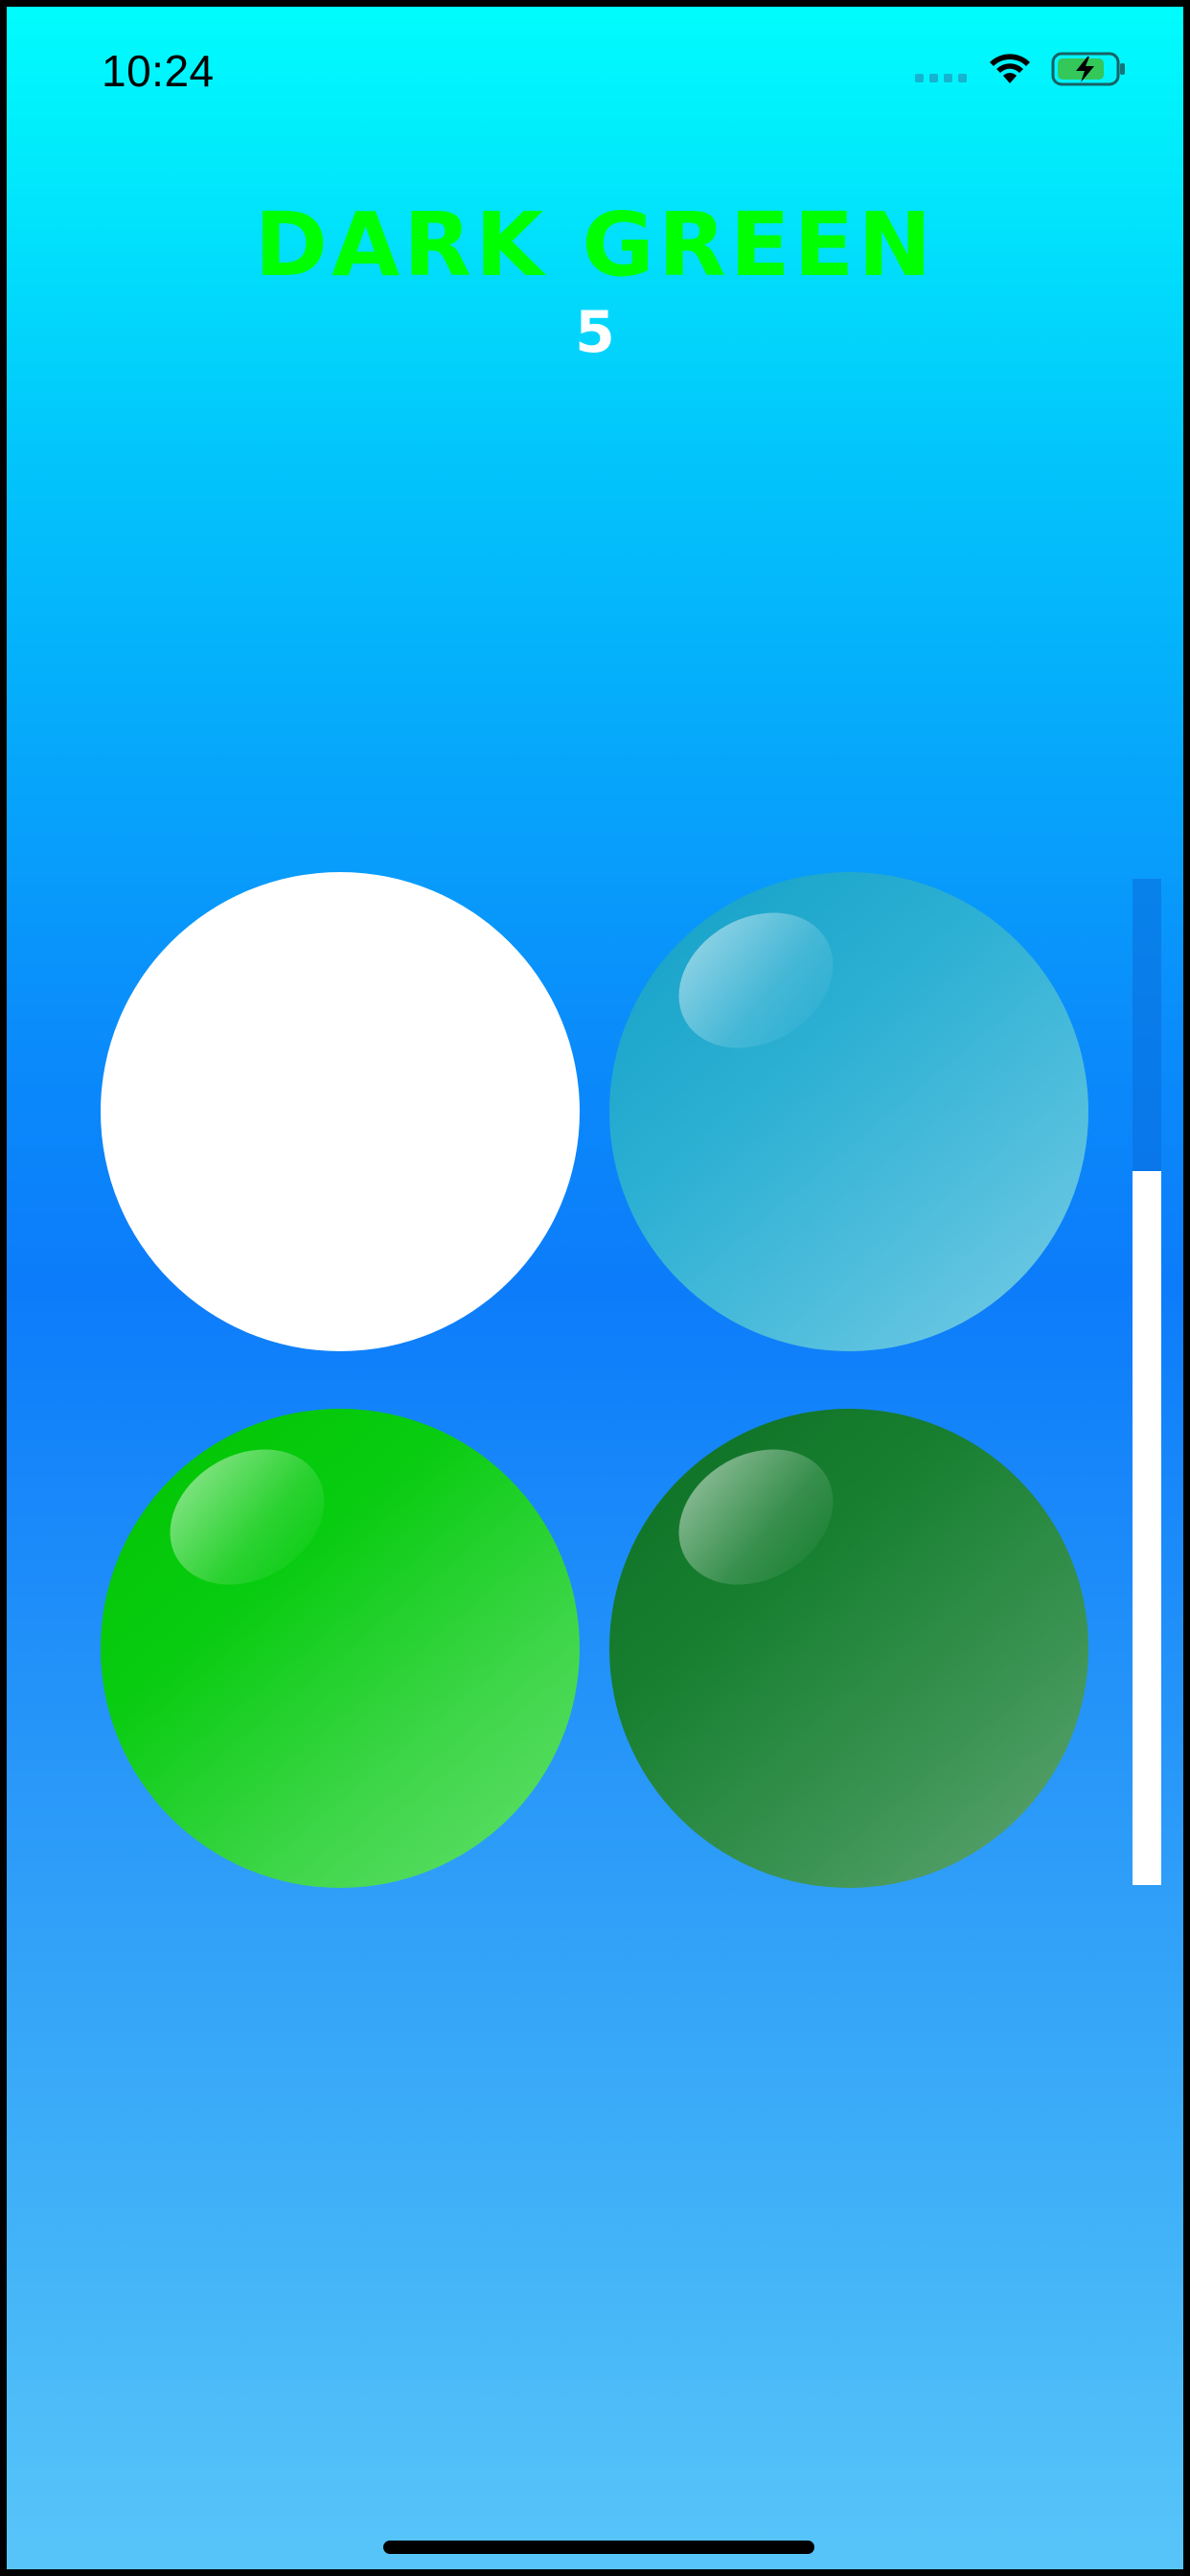 The width and height of the screenshot is (1190, 2576). Describe the element at coordinates (595, 245) in the screenshot. I see `target-color-word: DARK GREEN` at that location.